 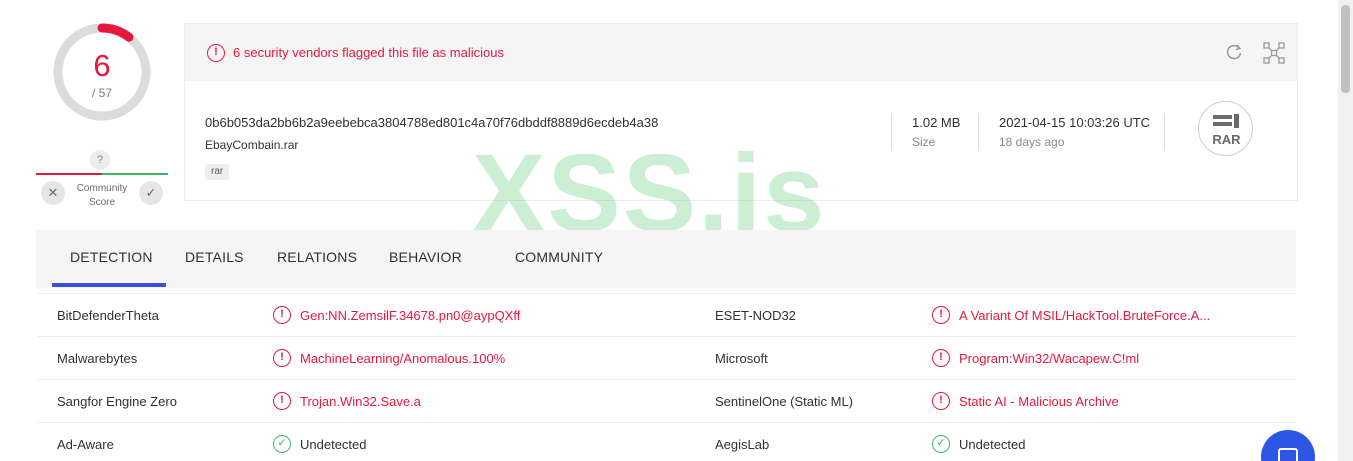 What do you see at coordinates (1274, 53) in the screenshot?
I see `graph-icon` at bounding box center [1274, 53].